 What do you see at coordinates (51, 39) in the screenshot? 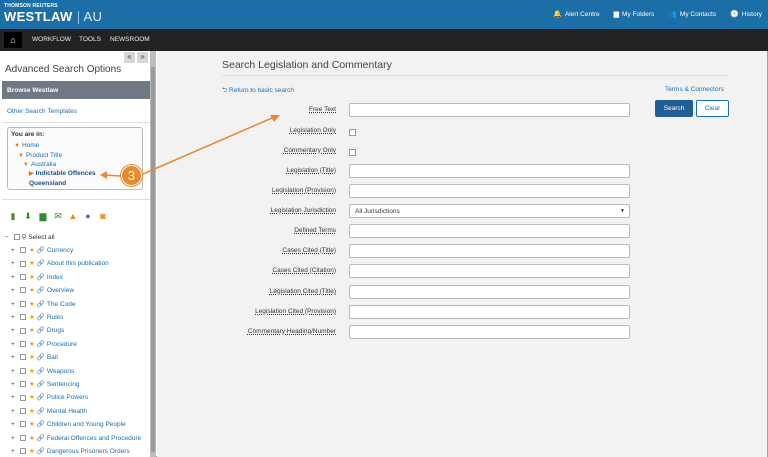
I see `nav-workflow: WORKFLOW` at bounding box center [51, 39].